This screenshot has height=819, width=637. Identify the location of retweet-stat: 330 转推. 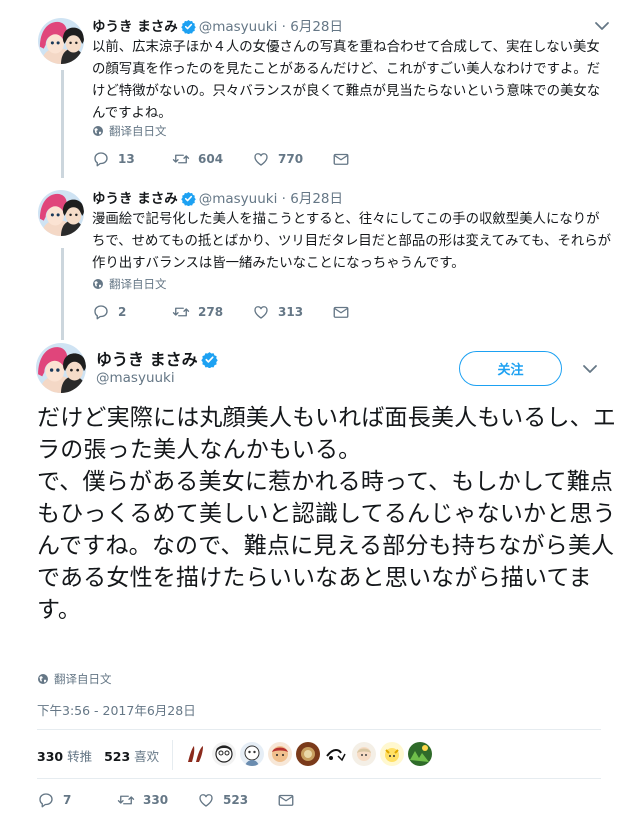
(64, 755).